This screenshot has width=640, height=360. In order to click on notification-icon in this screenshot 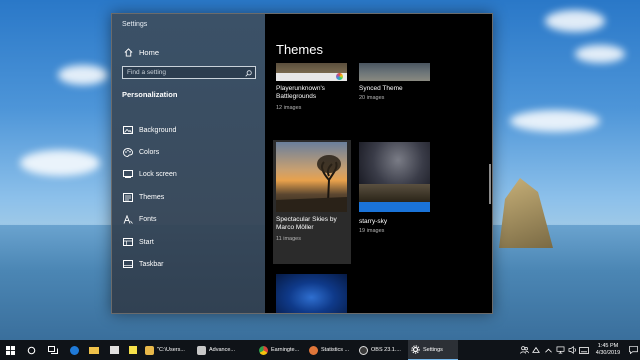, I will do `click(633, 350)`.